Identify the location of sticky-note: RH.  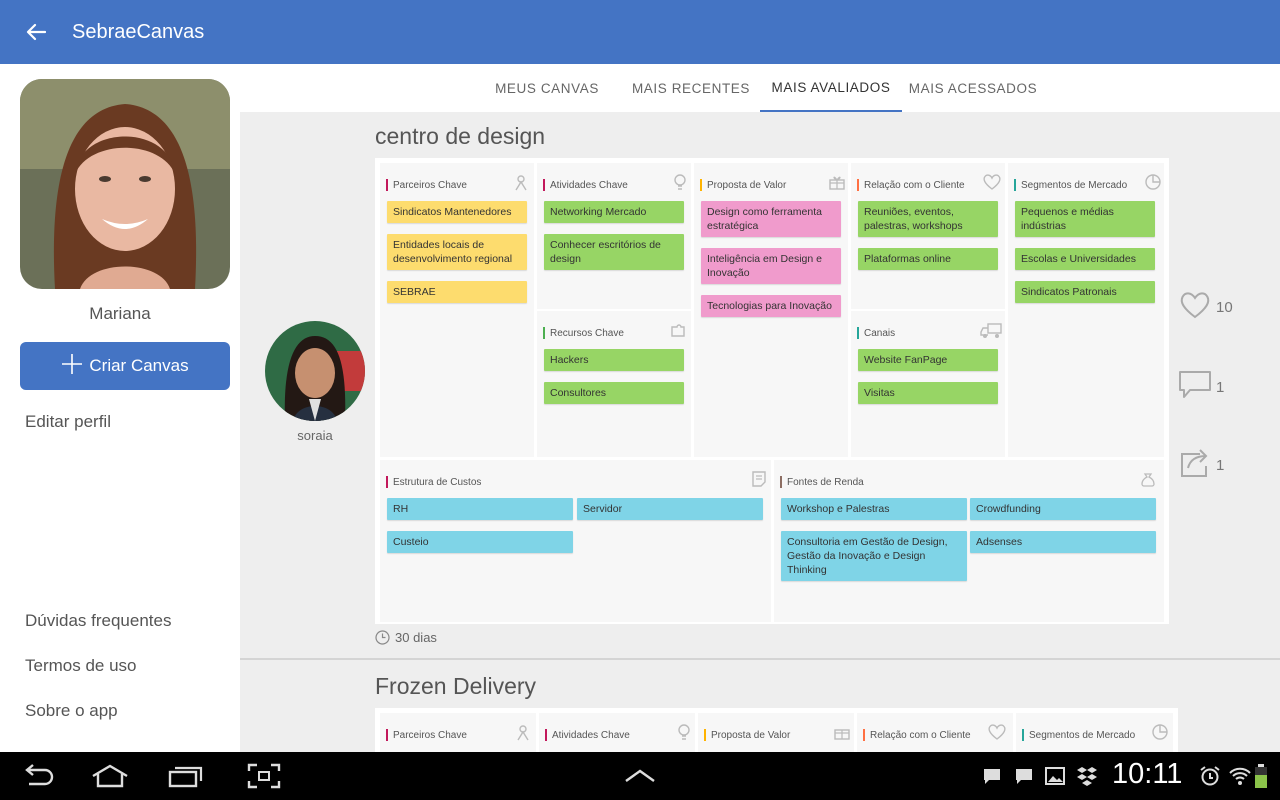
(480, 509).